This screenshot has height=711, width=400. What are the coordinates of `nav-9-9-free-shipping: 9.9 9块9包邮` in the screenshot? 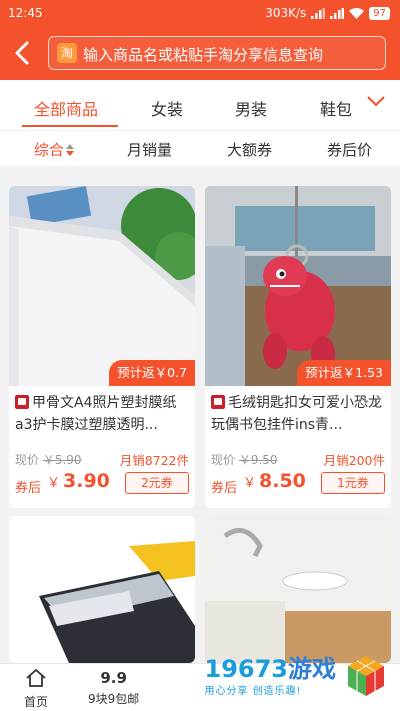 It's located at (113, 687).